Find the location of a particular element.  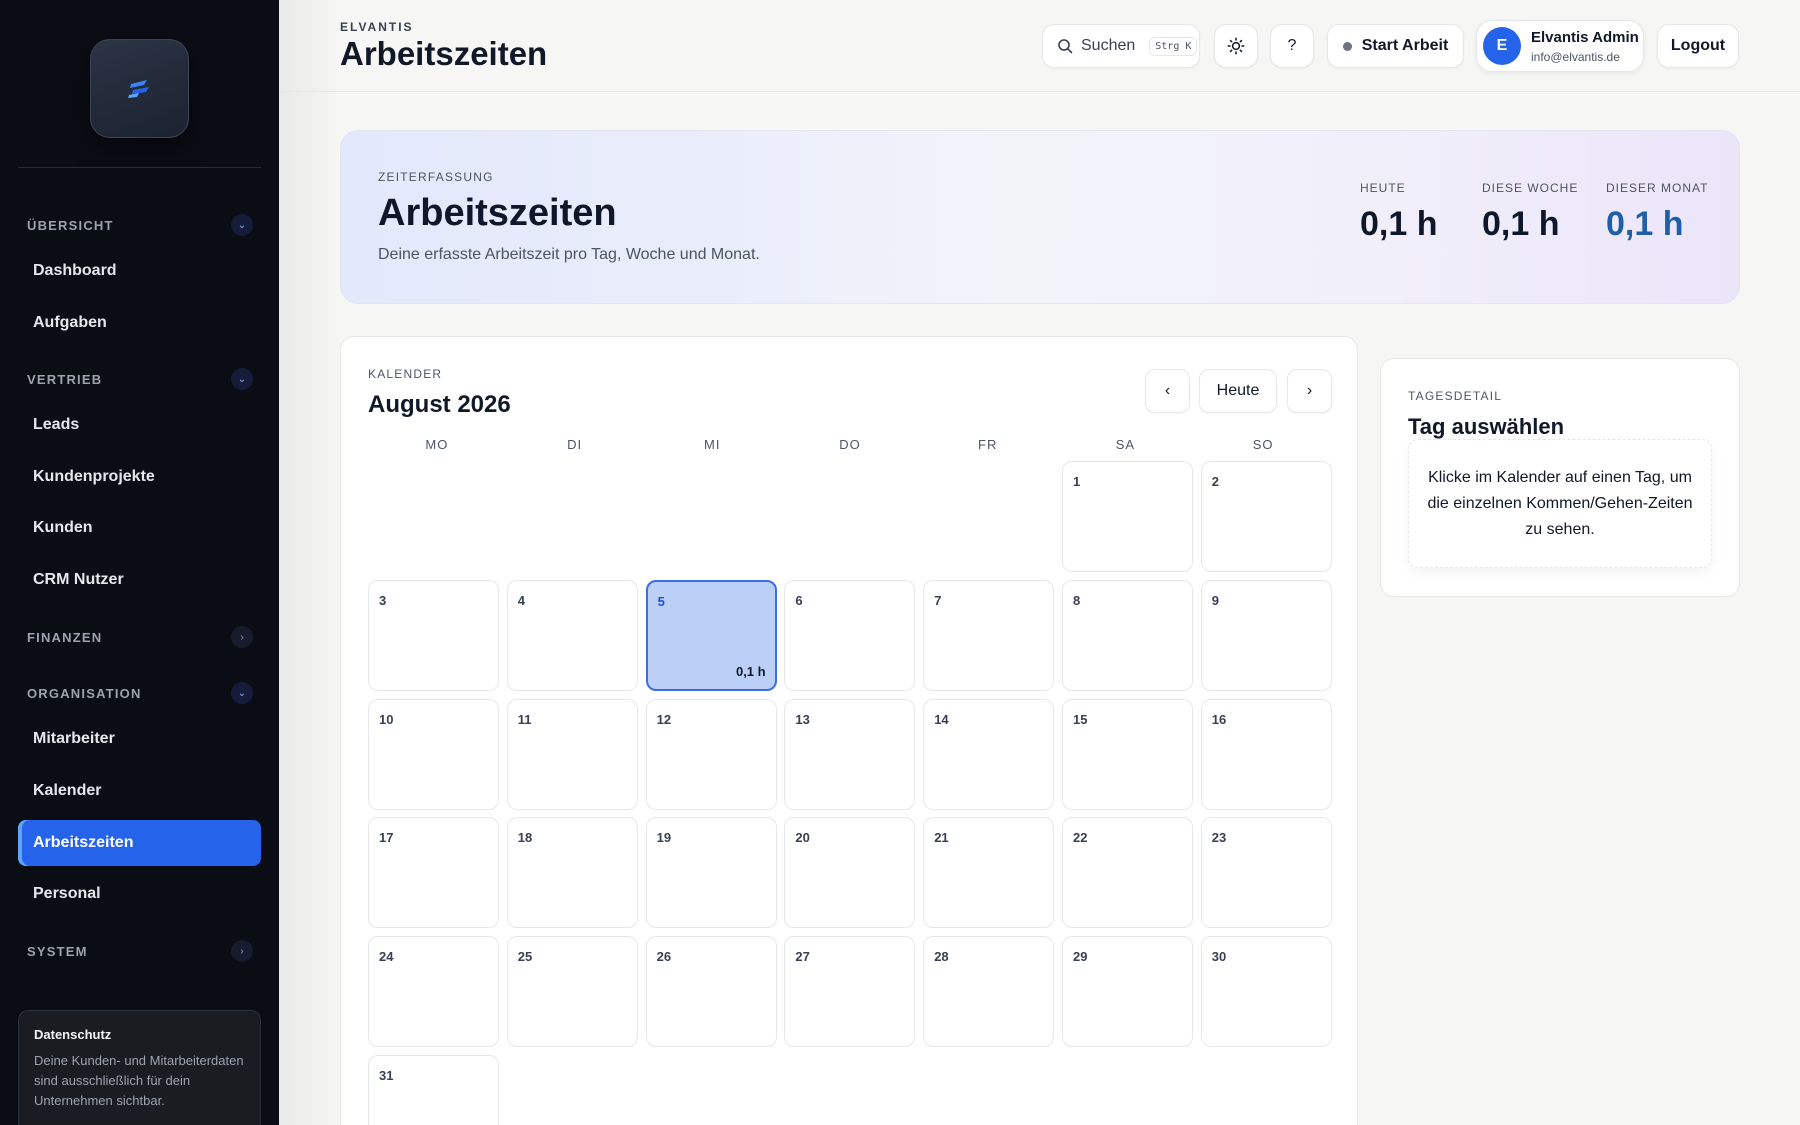

calendar-day-21: 21 is located at coordinates (989, 873).